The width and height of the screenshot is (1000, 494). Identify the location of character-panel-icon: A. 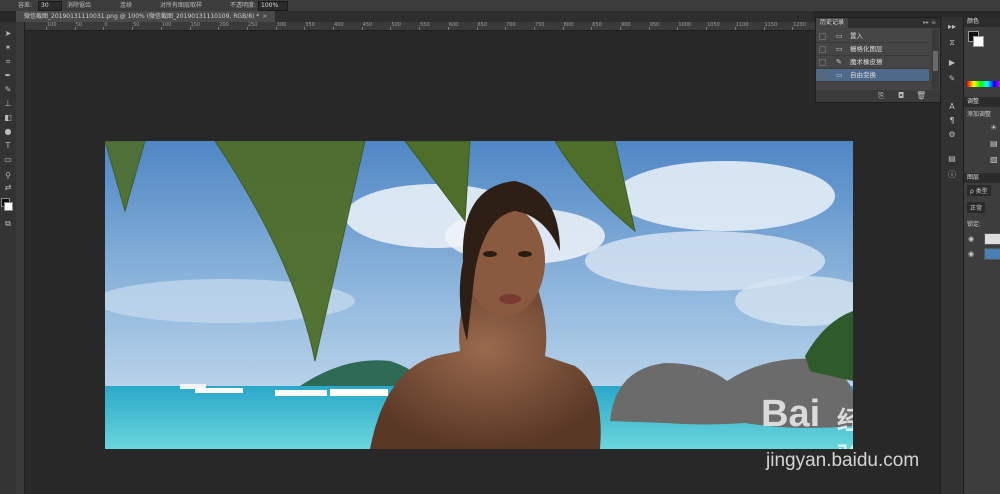
(952, 106).